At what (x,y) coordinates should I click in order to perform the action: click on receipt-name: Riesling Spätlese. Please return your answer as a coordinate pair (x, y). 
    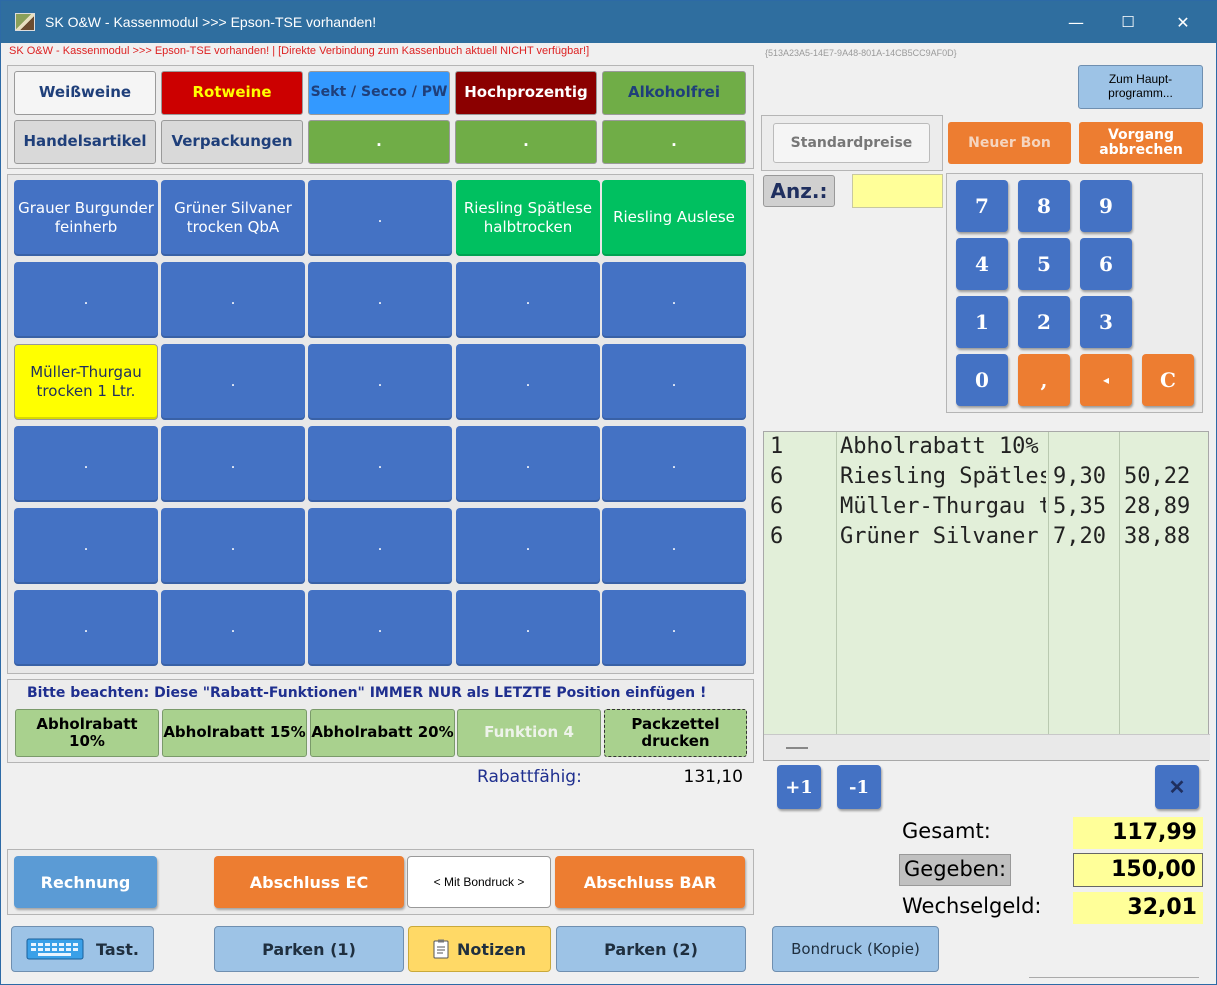
    Looking at the image, I should click on (943, 476).